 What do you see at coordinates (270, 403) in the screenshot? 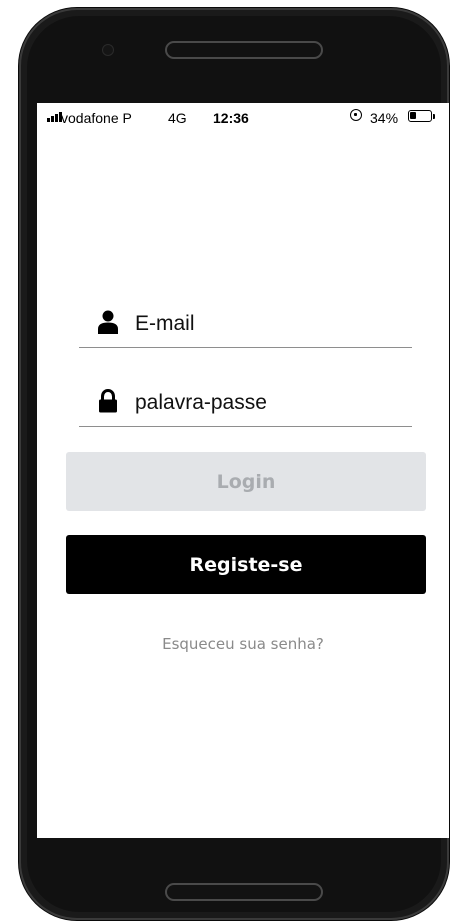
I see `password-input` at bounding box center [270, 403].